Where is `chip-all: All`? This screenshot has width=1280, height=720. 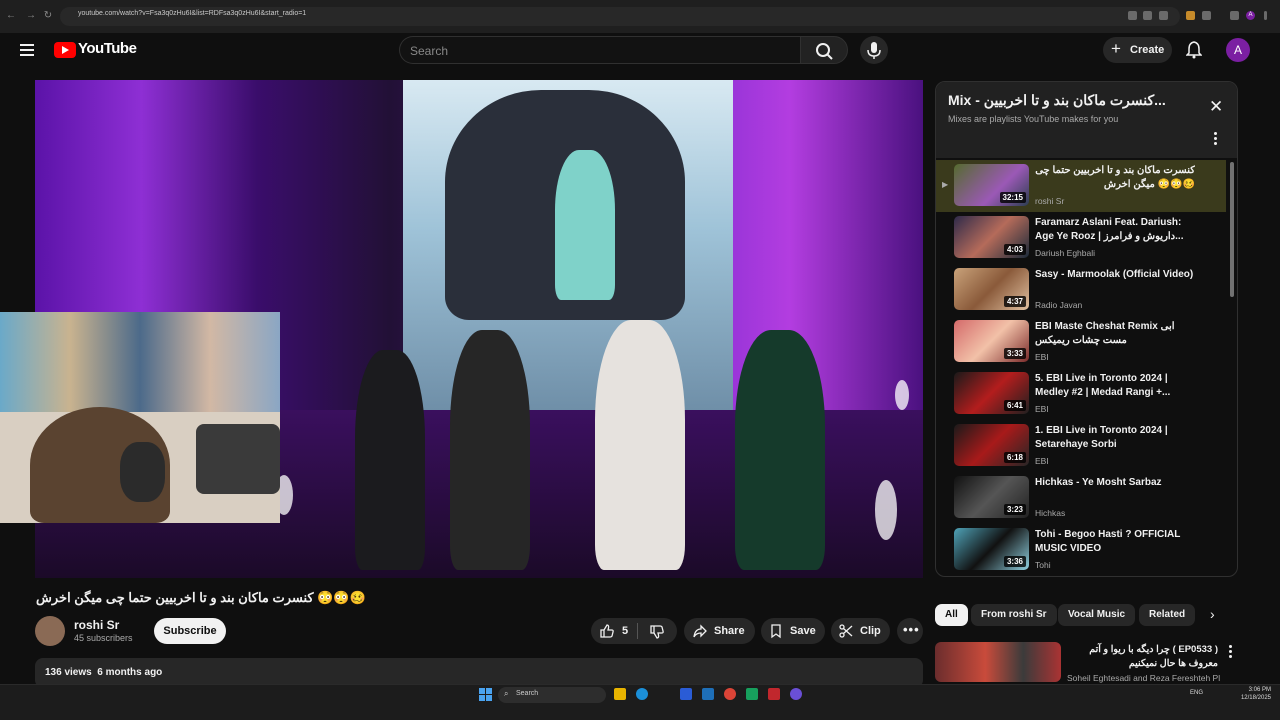 chip-all: All is located at coordinates (951, 615).